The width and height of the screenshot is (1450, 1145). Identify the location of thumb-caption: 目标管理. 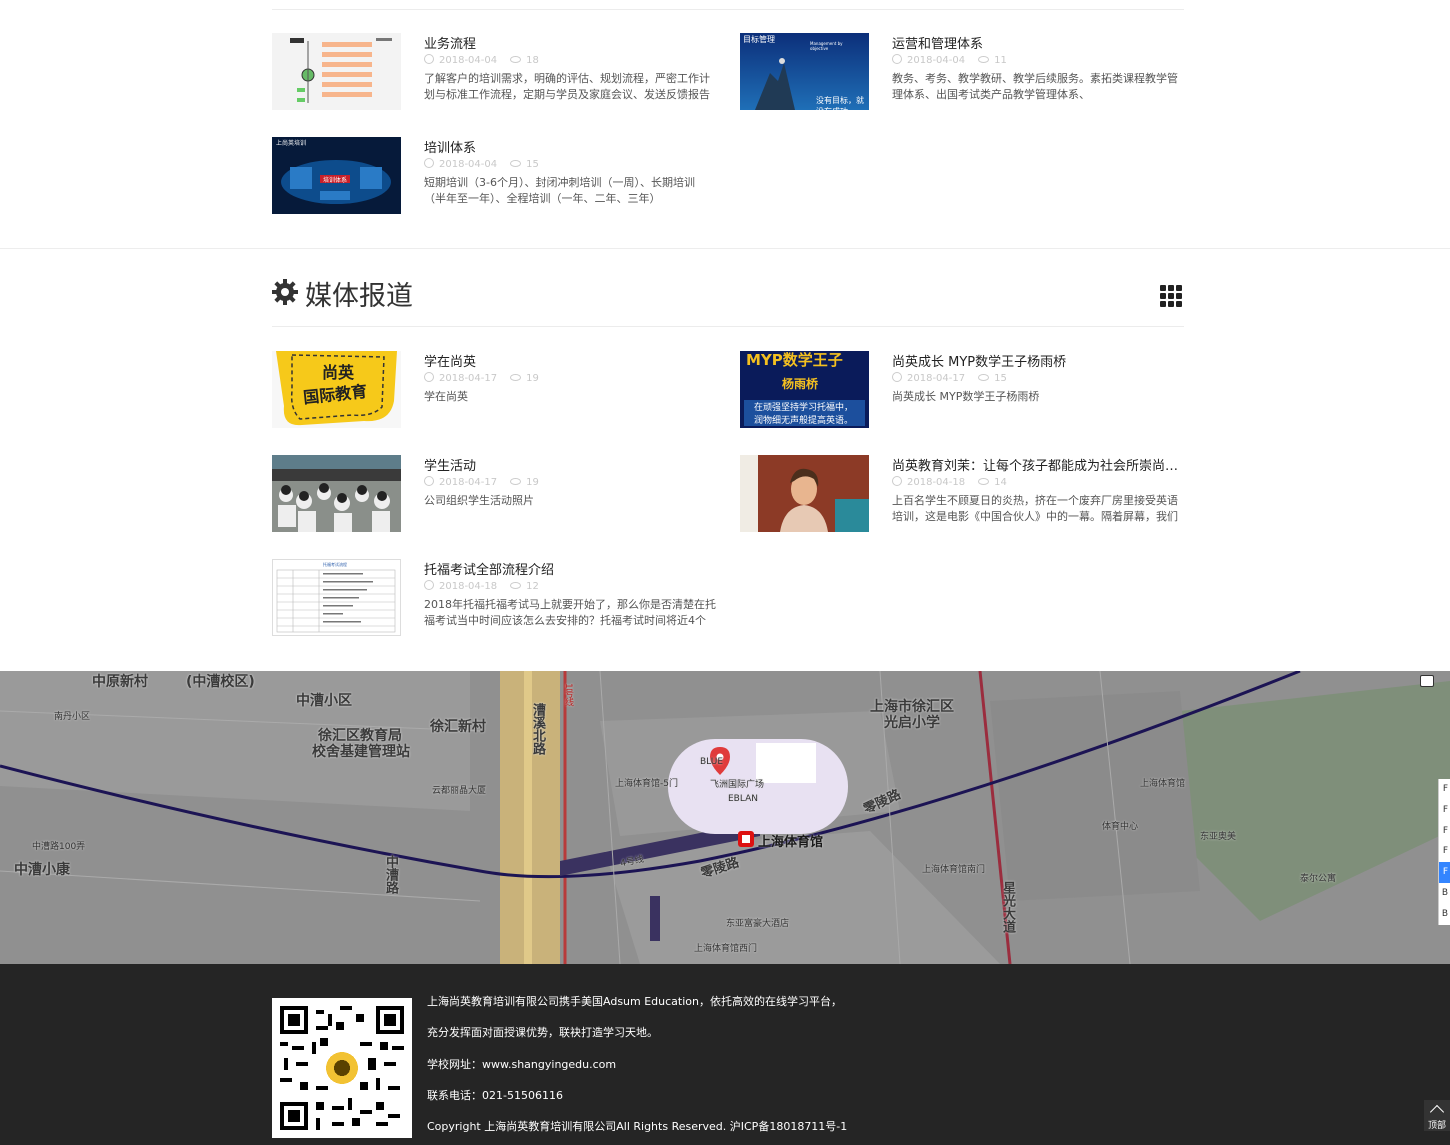
(759, 39).